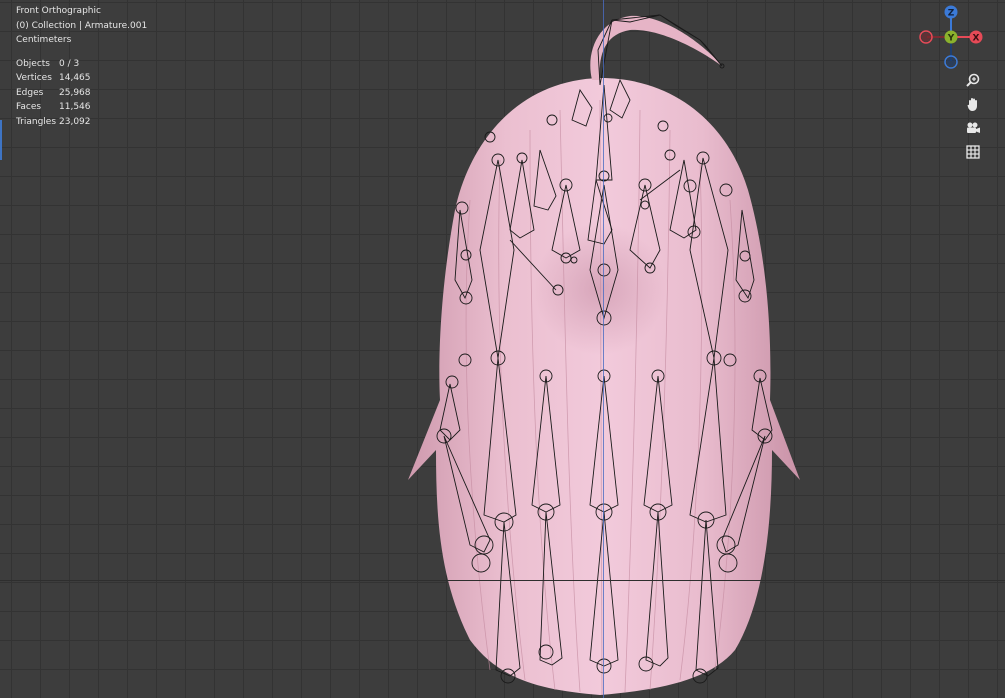 This screenshot has height=698, width=1005. I want to click on gizmo-neg-x-axis, so click(926, 37).